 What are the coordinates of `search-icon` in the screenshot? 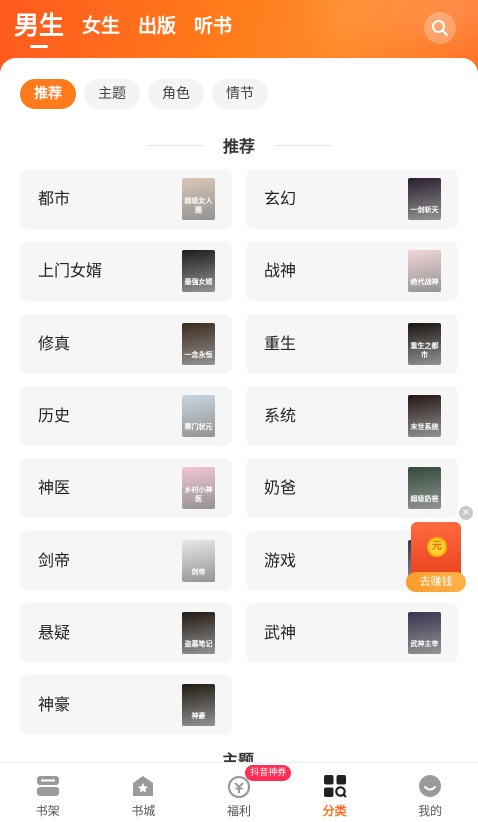 It's located at (440, 28).